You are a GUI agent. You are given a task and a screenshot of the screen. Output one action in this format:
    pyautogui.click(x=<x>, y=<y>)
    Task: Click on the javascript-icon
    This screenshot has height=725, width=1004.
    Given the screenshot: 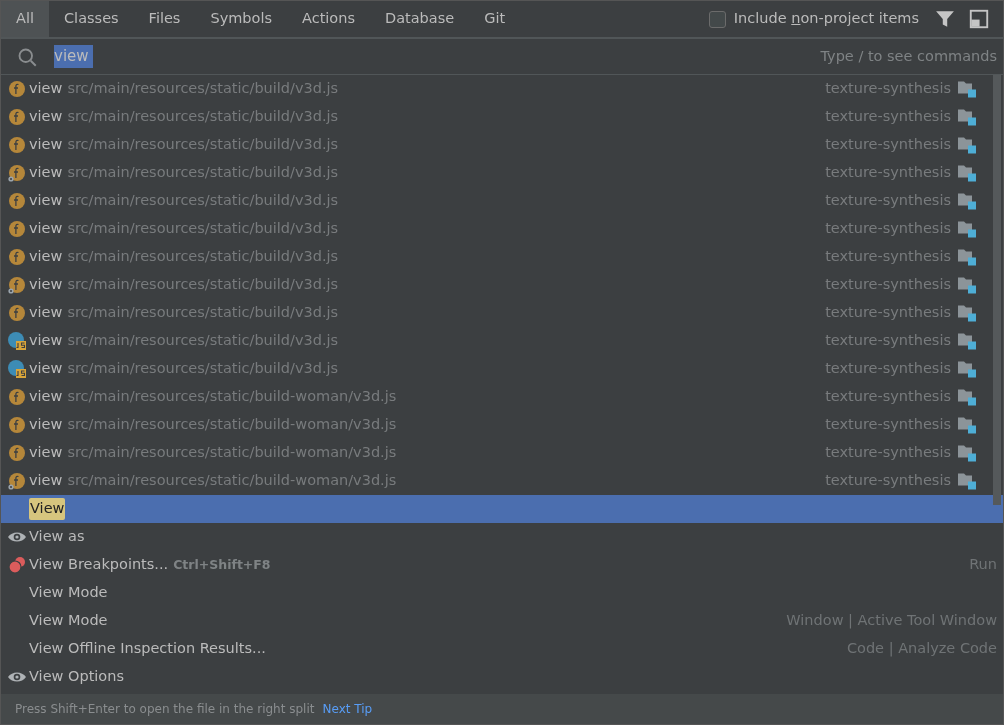 What is the action you would take?
    pyautogui.click(x=17, y=341)
    